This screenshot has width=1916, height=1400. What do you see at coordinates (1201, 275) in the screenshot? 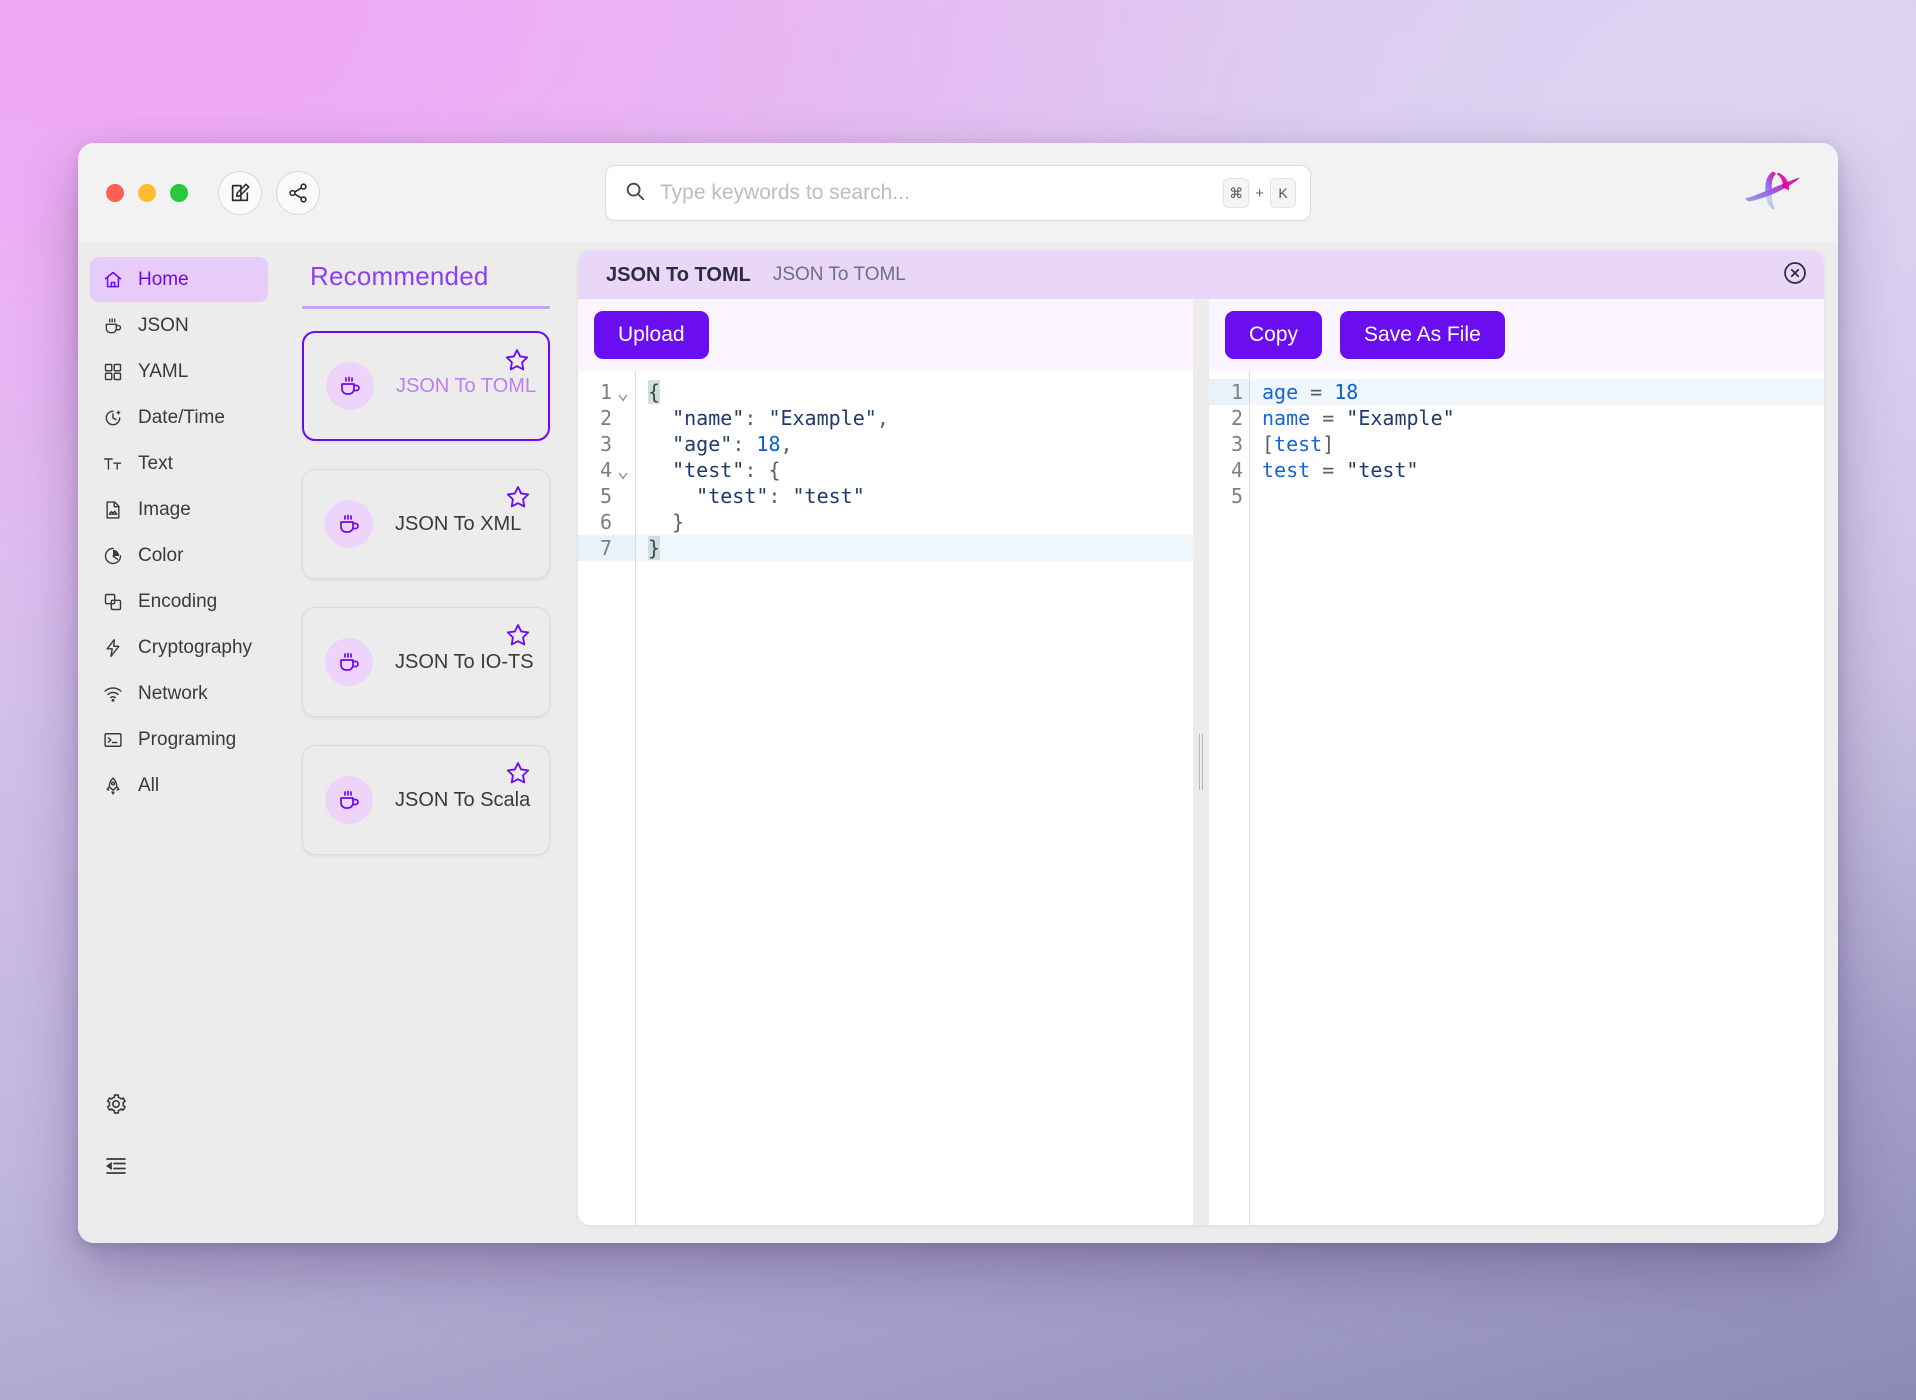
I see `tool-tab-bar: JSON To TOML JSON To TOML` at bounding box center [1201, 275].